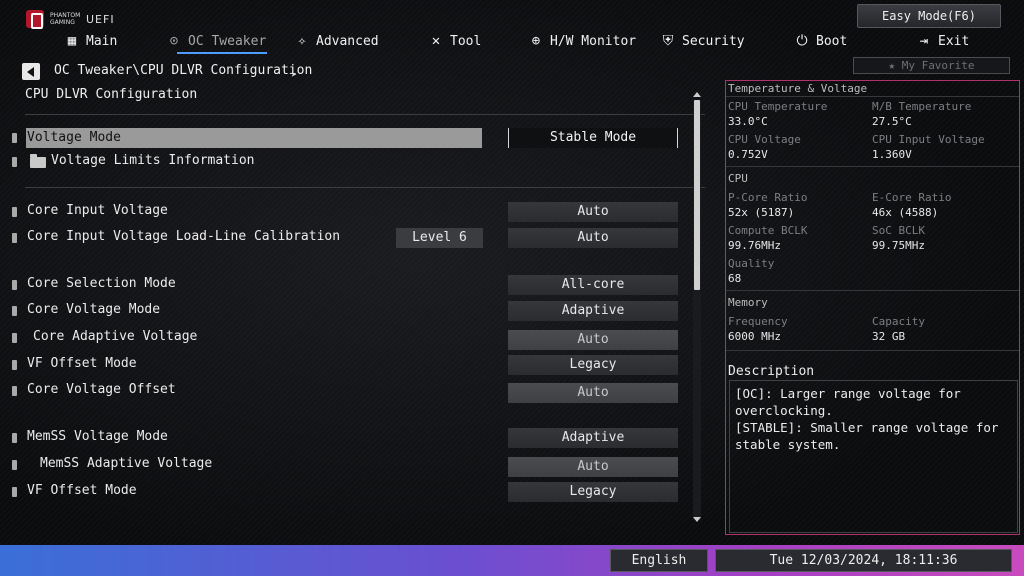 This screenshot has height=576, width=1024. Describe the element at coordinates (659, 560) in the screenshot. I see `language-button: English` at that location.